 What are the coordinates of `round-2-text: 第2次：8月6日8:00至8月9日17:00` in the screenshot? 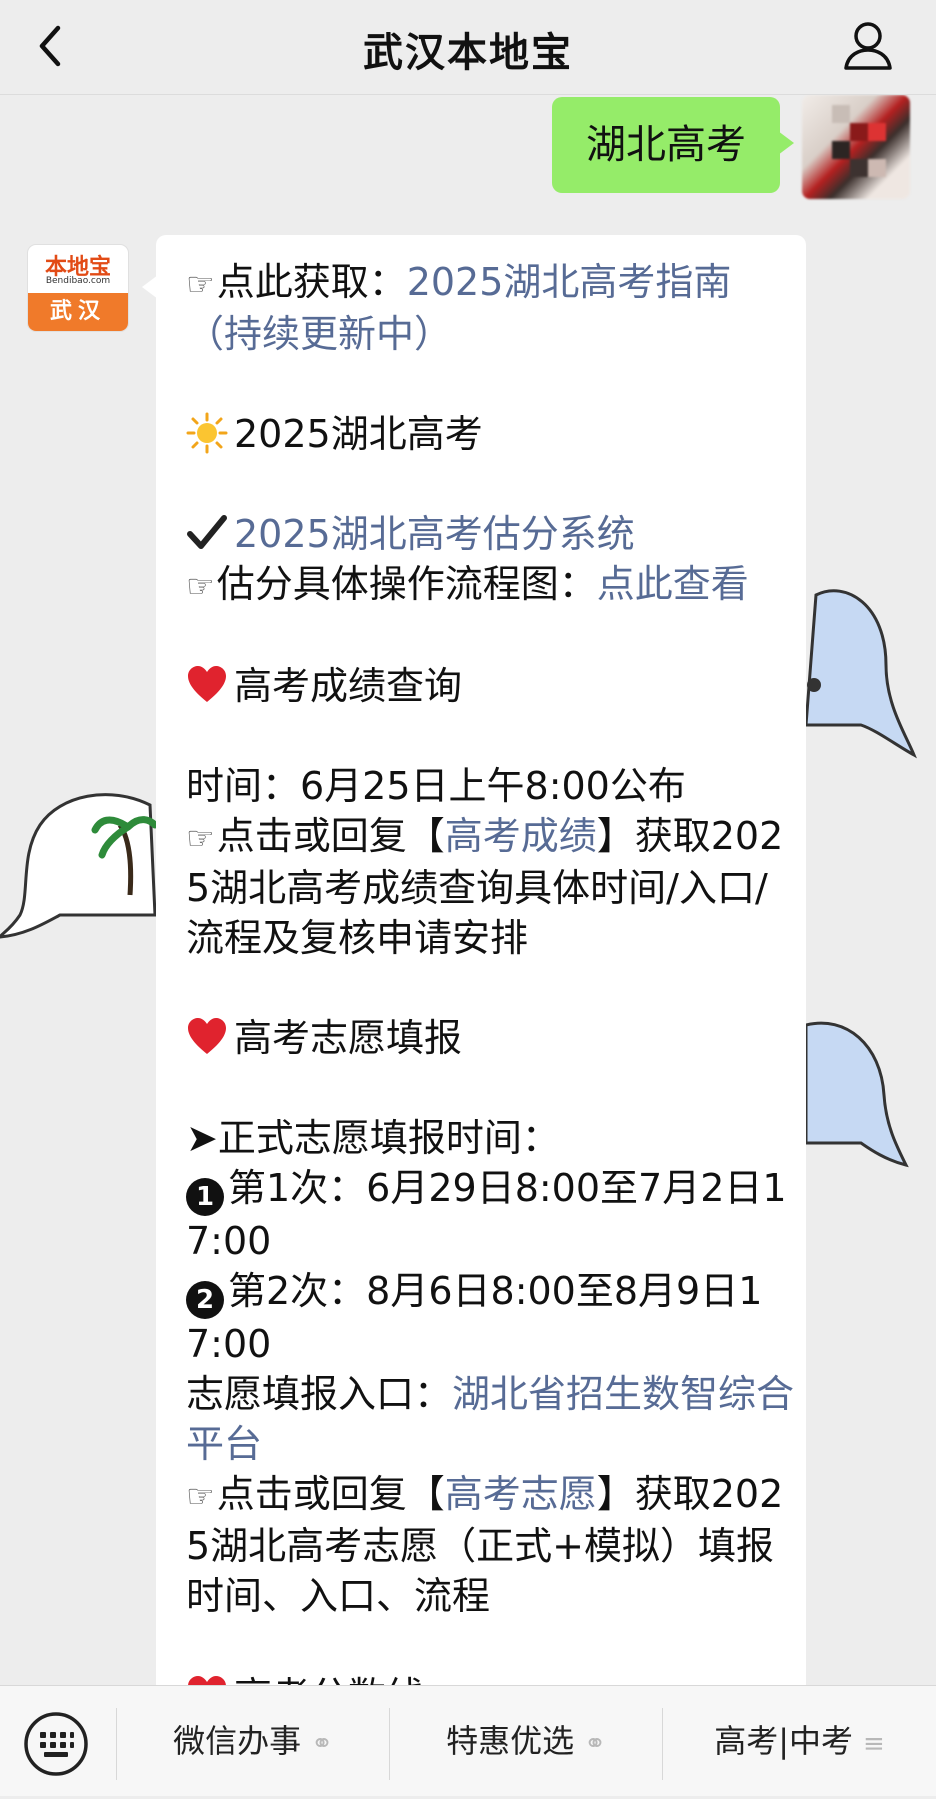 It's located at (474, 1317).